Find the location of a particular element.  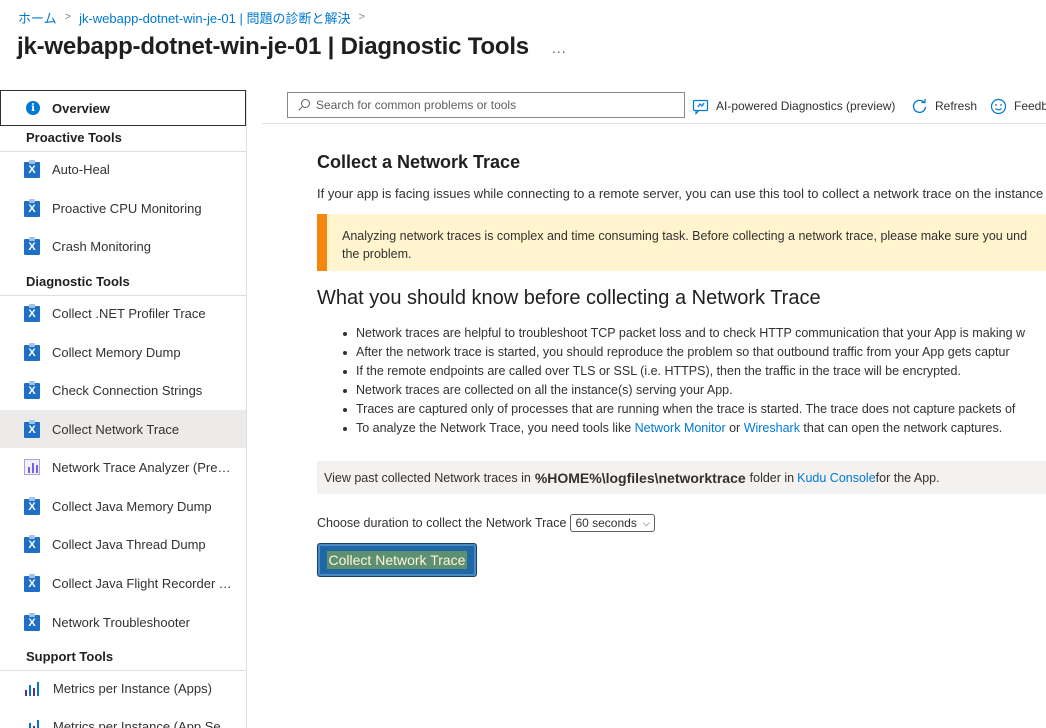

sidebar-item-label: Collect .NET Profiler Trace is located at coordinates (129, 313).